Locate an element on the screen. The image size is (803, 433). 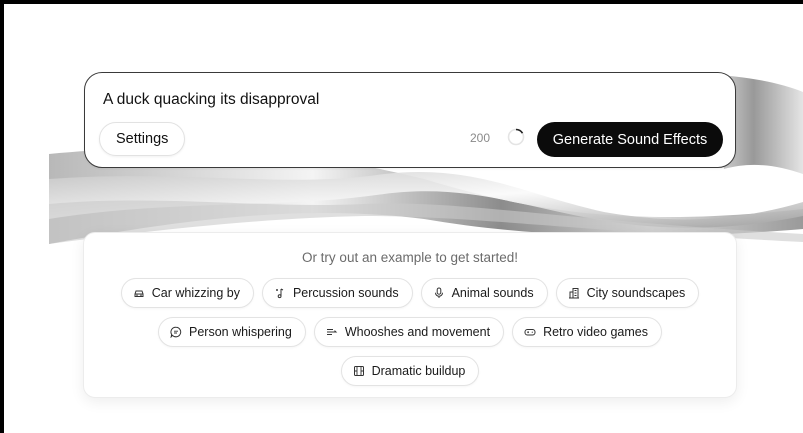
example-chip-whooshes-and-movement: Whooshes and movement is located at coordinates (409, 332).